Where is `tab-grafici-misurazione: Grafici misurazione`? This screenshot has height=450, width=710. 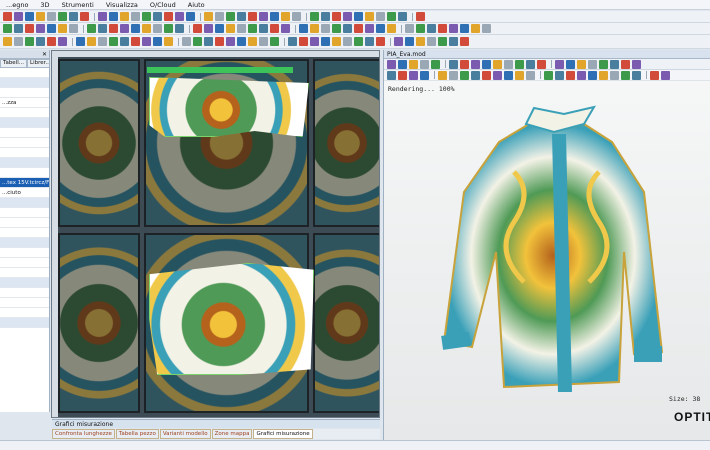 tab-grafici-misurazione: Grafici misurazione is located at coordinates (283, 434).